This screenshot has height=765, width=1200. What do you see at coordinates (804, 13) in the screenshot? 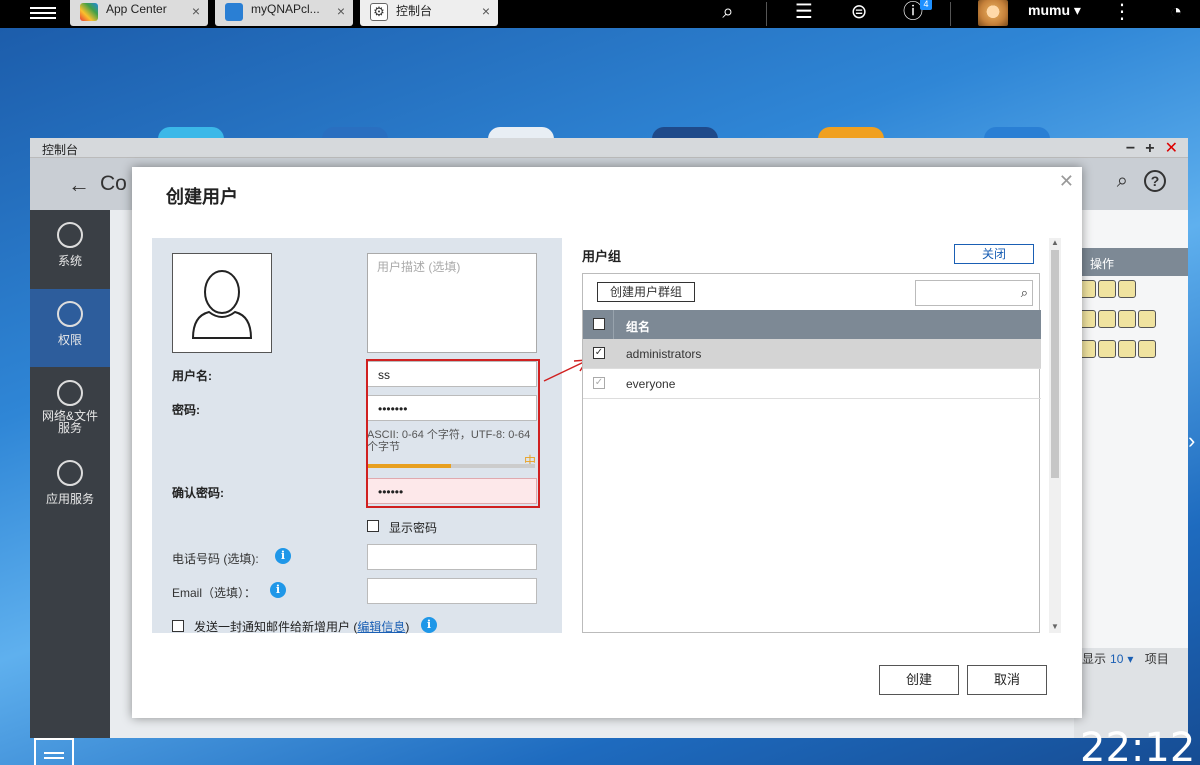
I see `tasks-icon: ☰` at bounding box center [804, 13].